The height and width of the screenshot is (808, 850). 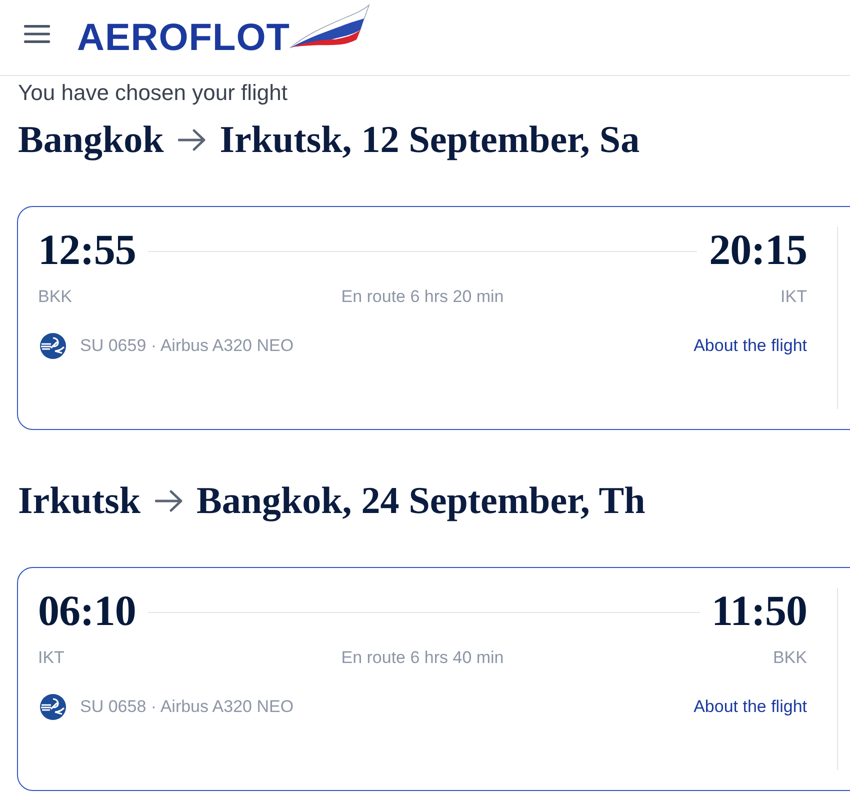 I want to click on route-destination-date: Irkutsk, 12 September, Sa, so click(x=430, y=140).